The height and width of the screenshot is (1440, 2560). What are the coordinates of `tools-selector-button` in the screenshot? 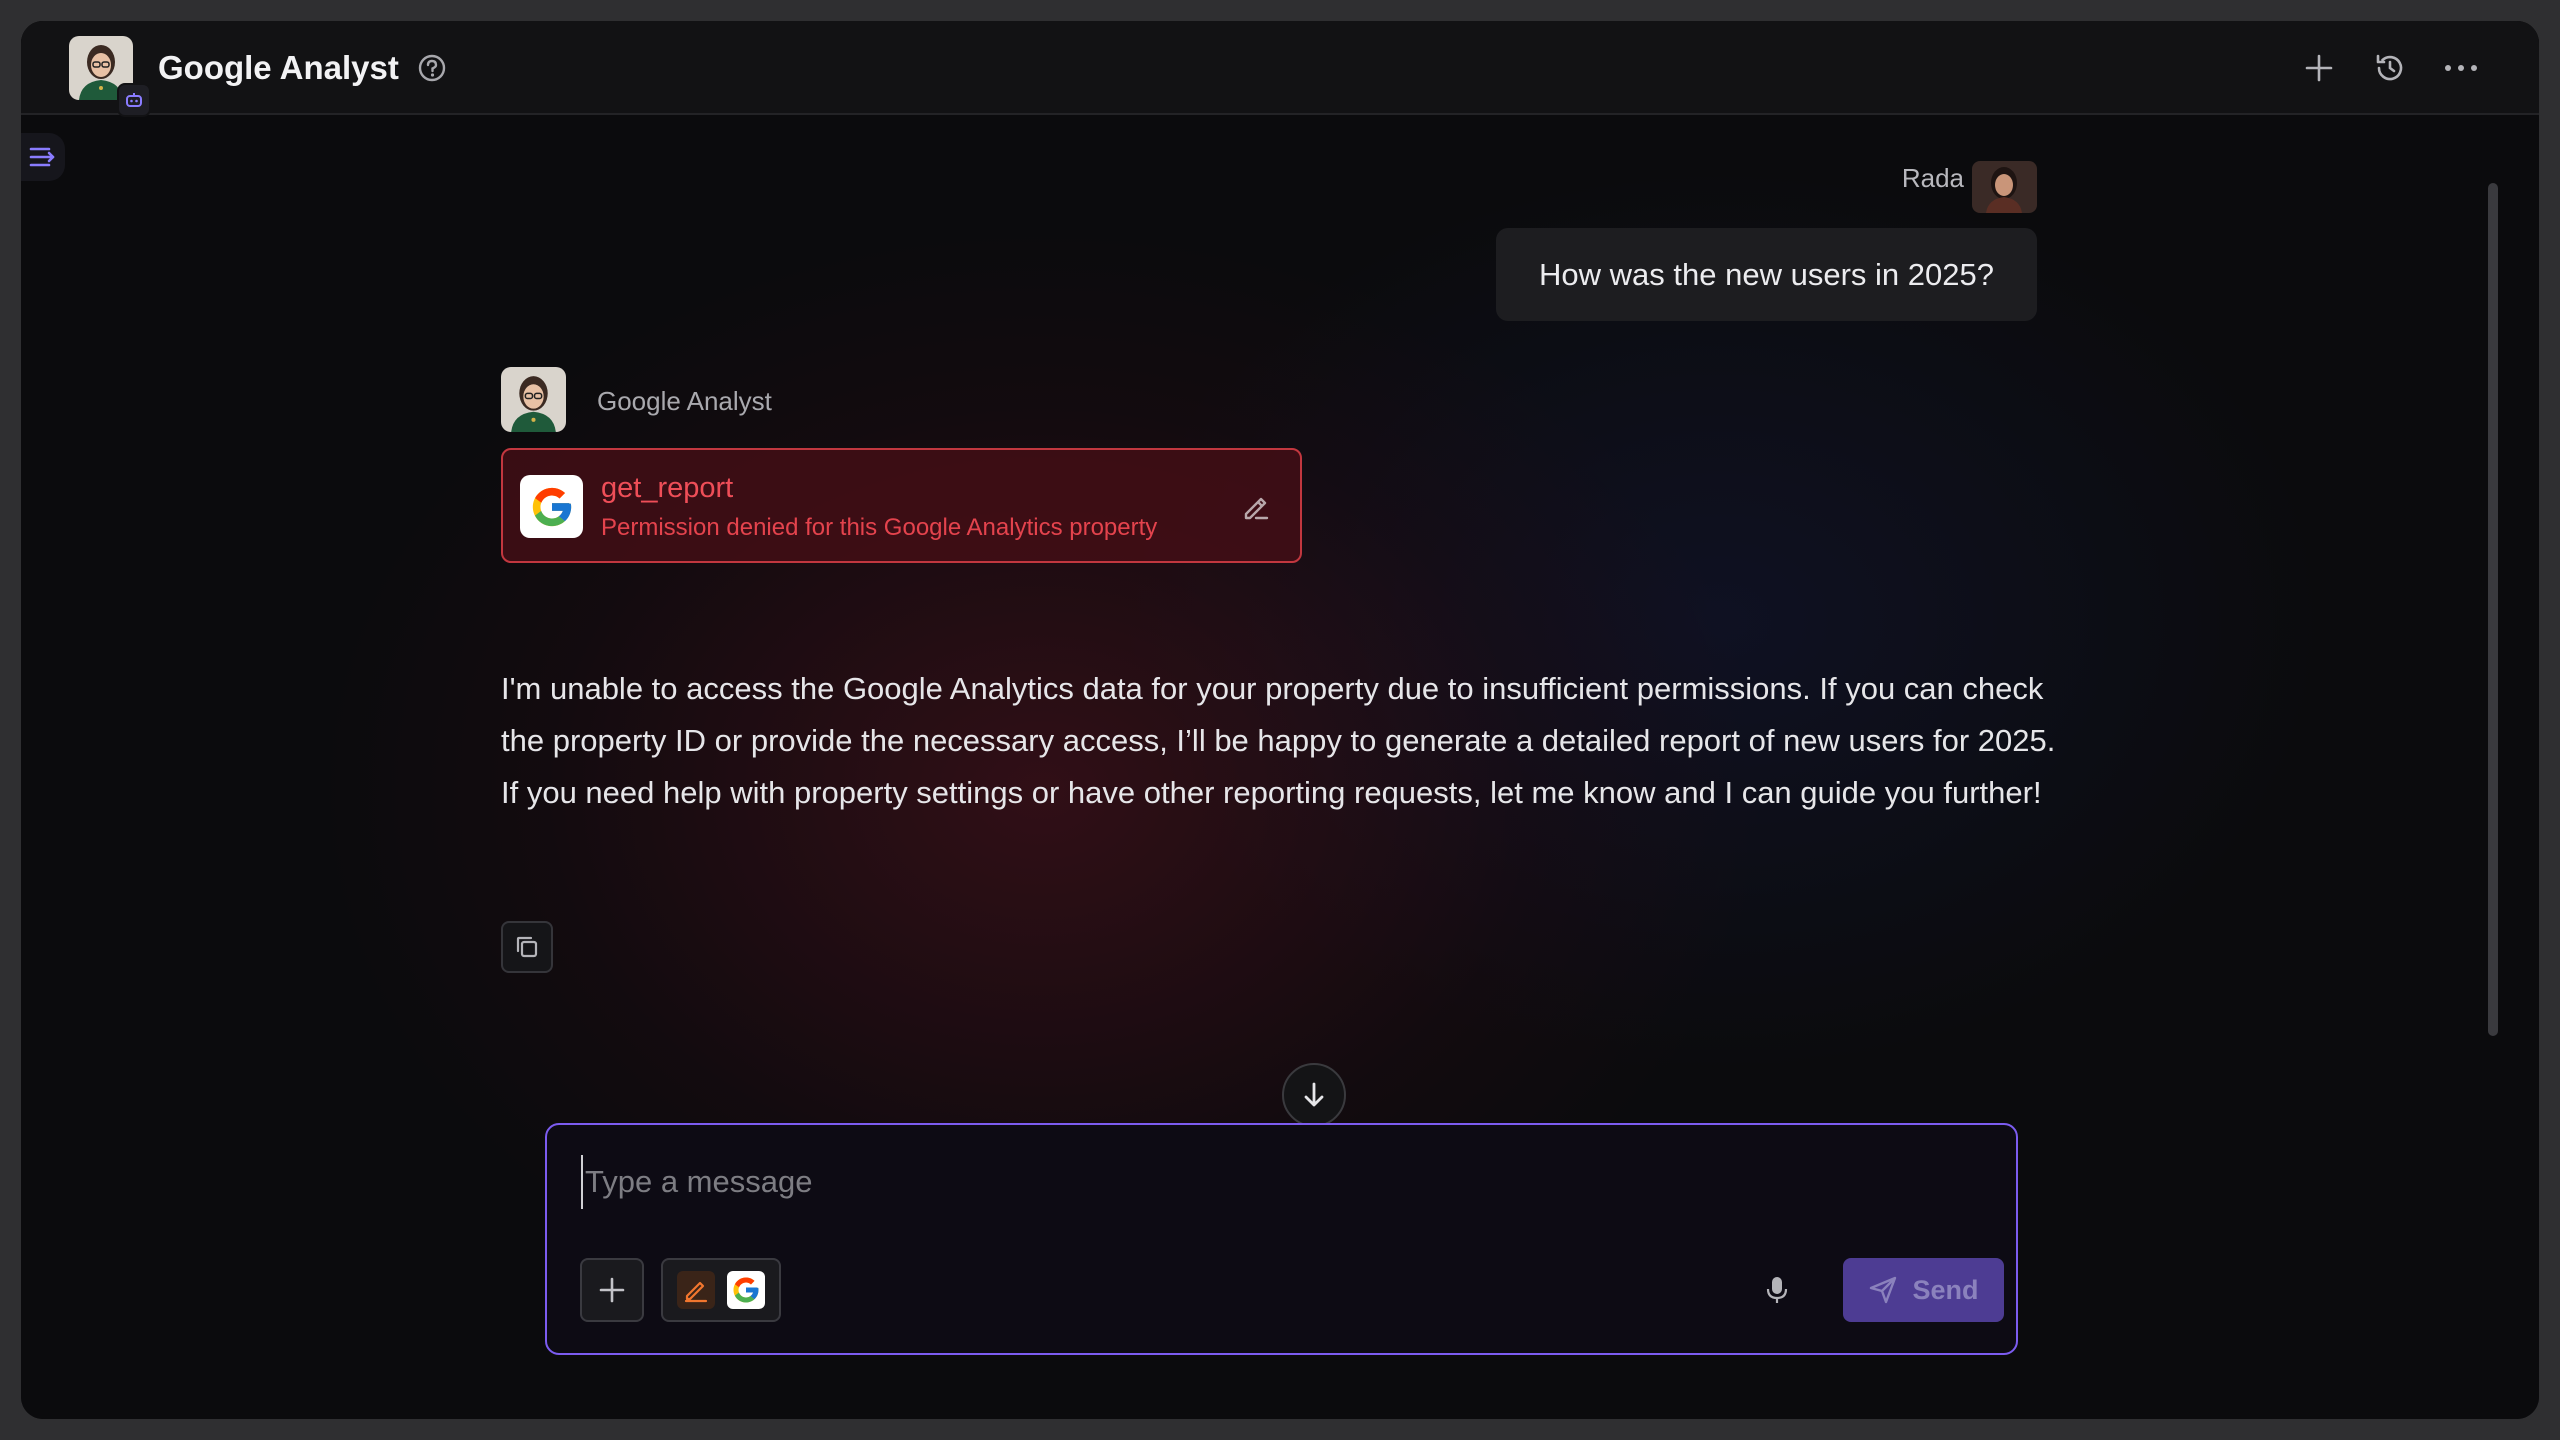 It's located at (721, 1290).